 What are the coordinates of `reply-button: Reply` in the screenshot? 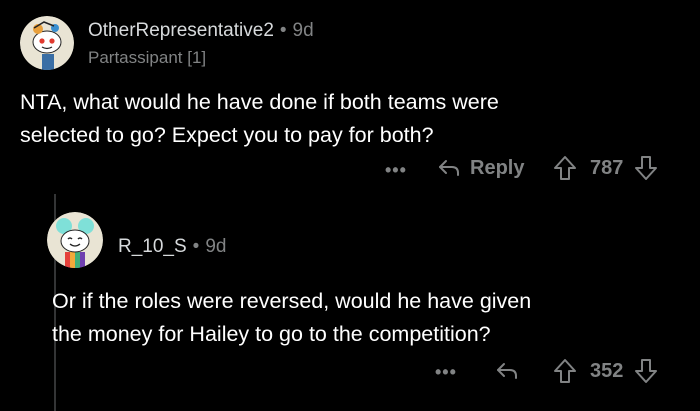 It's located at (480, 168).